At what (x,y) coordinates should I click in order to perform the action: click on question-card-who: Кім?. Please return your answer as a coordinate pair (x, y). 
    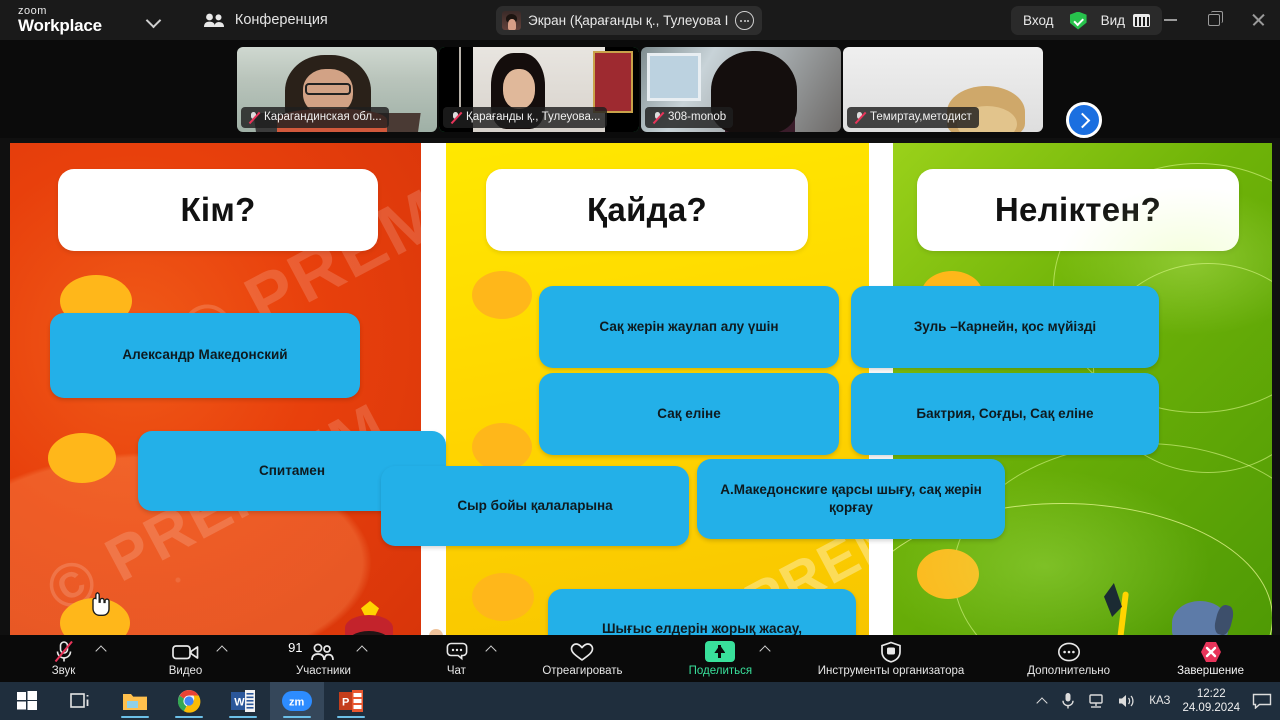
    Looking at the image, I should click on (218, 210).